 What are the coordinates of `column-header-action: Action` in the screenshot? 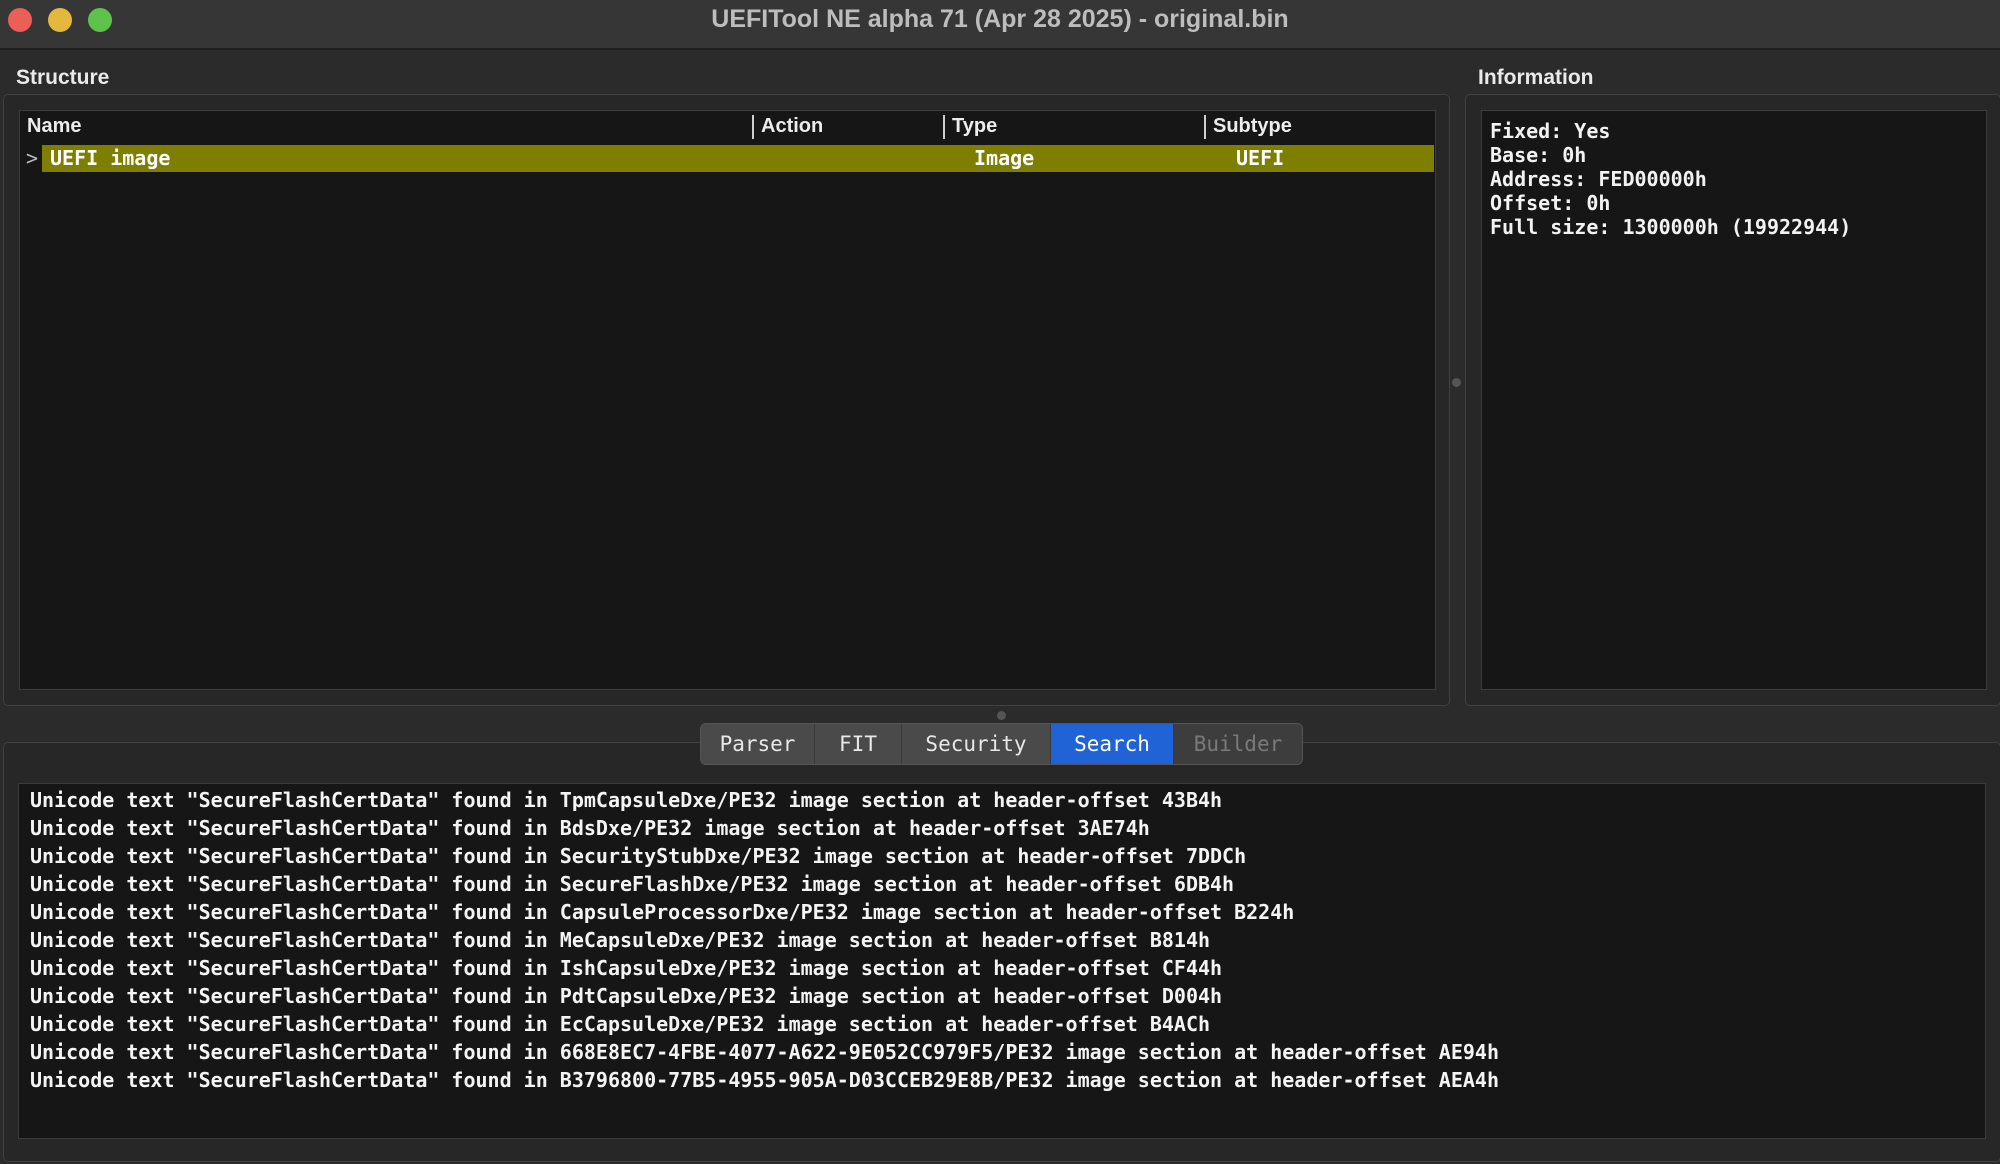 It's located at (792, 126).